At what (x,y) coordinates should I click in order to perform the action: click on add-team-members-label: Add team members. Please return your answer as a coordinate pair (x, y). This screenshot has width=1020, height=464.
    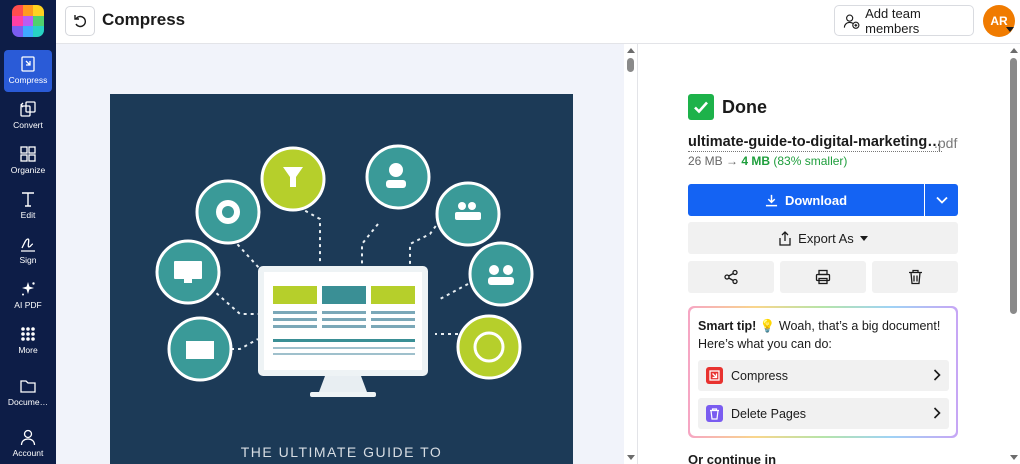
    Looking at the image, I should click on (893, 20).